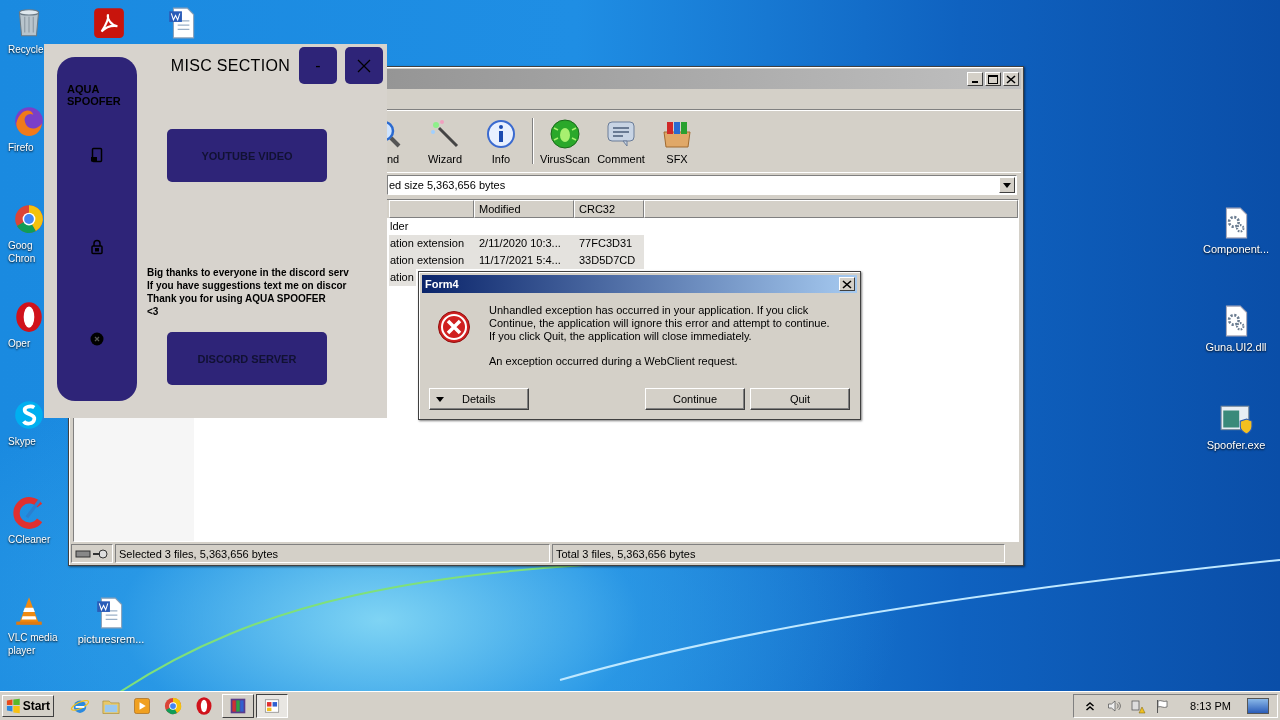 Image resolution: width=1280 pixels, height=720 pixels. What do you see at coordinates (29, 415) in the screenshot?
I see `bubble-icon` at bounding box center [29, 415].